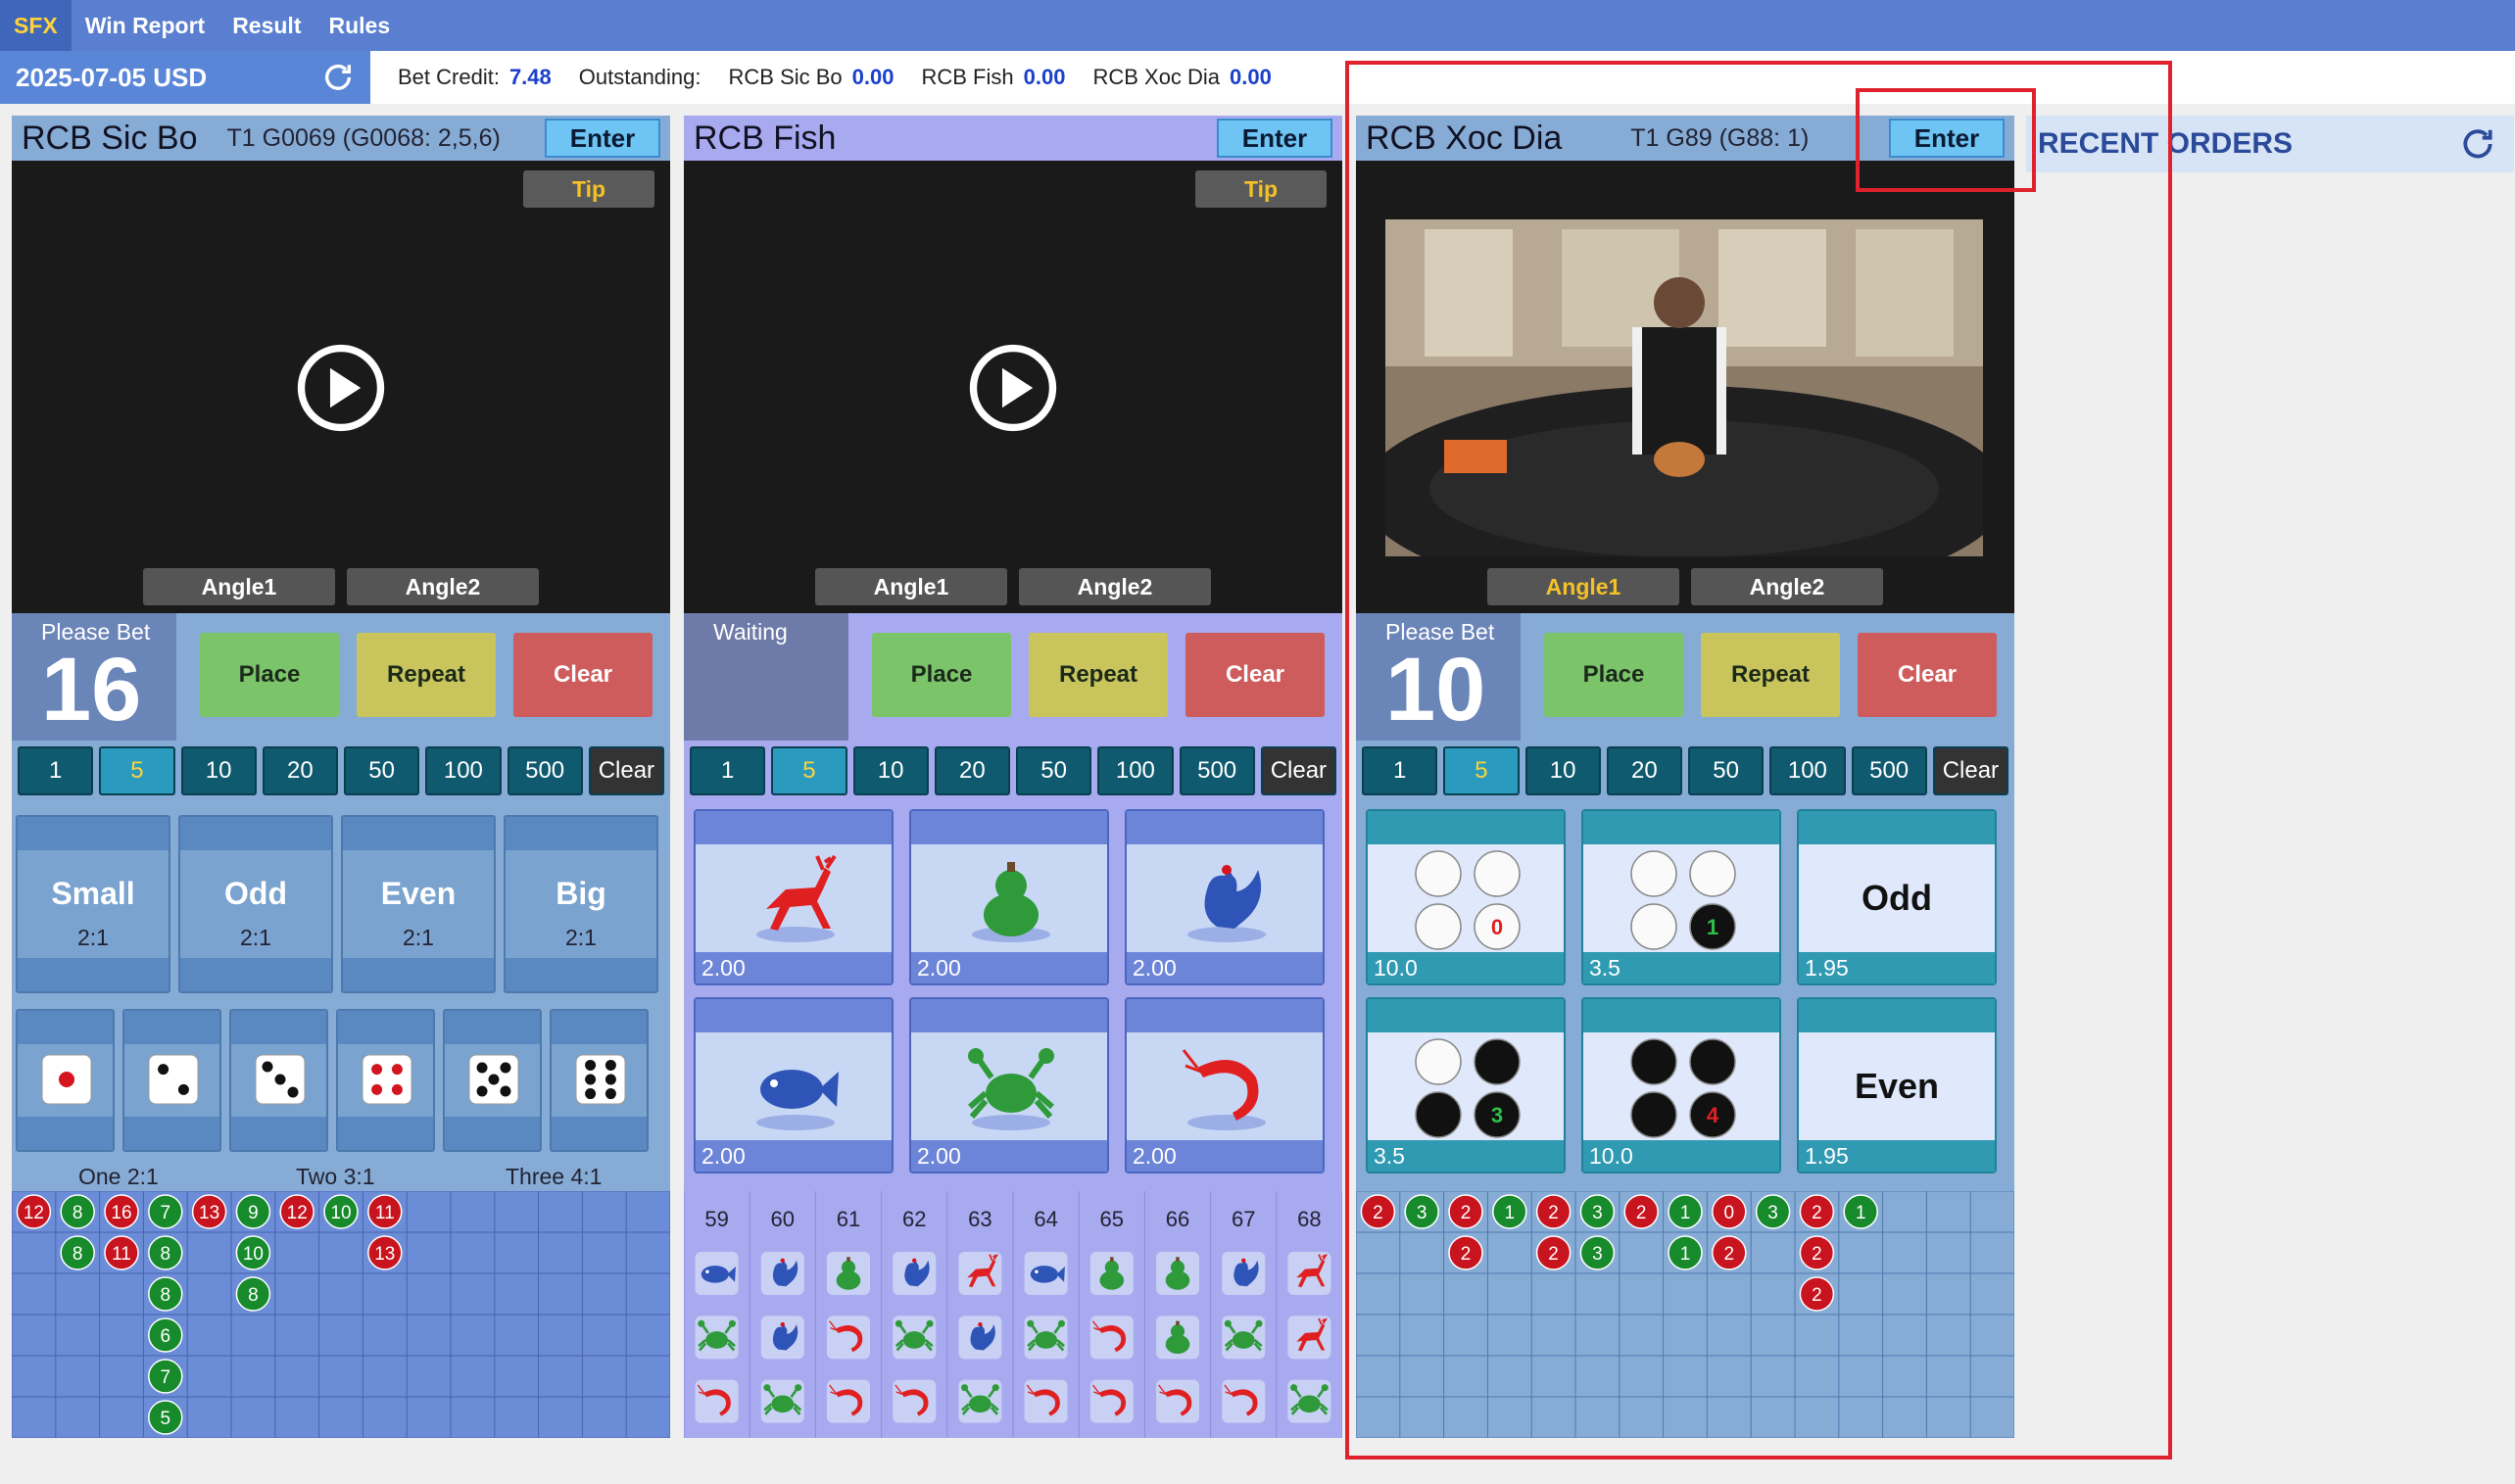 The image size is (2515, 1484). I want to click on bet-fish: 2.00, so click(794, 1085).